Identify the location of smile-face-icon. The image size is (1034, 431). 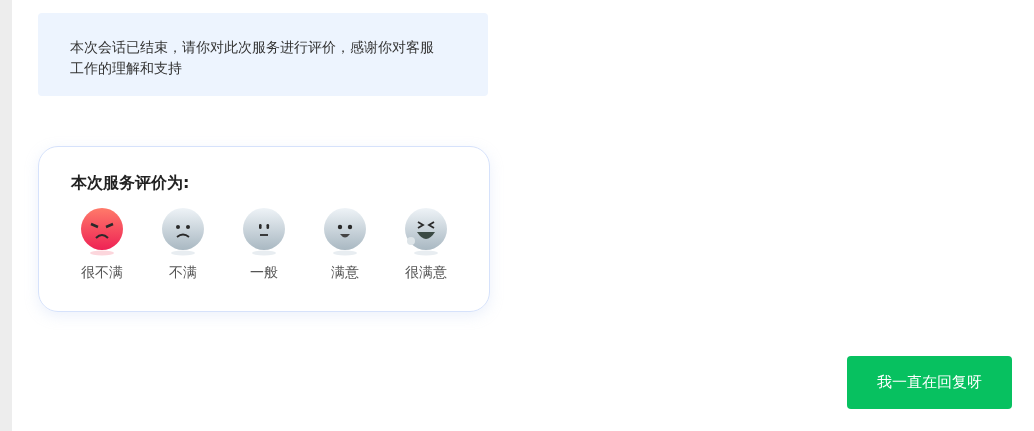
(344, 232).